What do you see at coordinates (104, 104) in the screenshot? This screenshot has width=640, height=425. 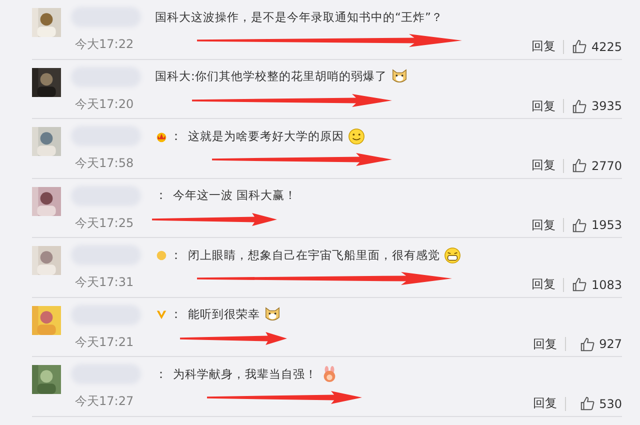 I see `timestamp: 今天17:20` at bounding box center [104, 104].